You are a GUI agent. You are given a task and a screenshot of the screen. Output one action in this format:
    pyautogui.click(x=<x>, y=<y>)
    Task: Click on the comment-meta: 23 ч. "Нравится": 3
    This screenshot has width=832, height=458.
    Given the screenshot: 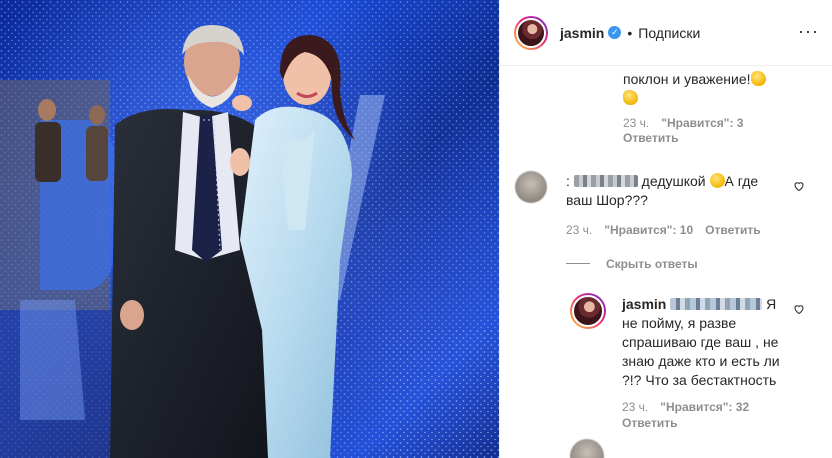 What is the action you would take?
    pyautogui.click(x=683, y=123)
    